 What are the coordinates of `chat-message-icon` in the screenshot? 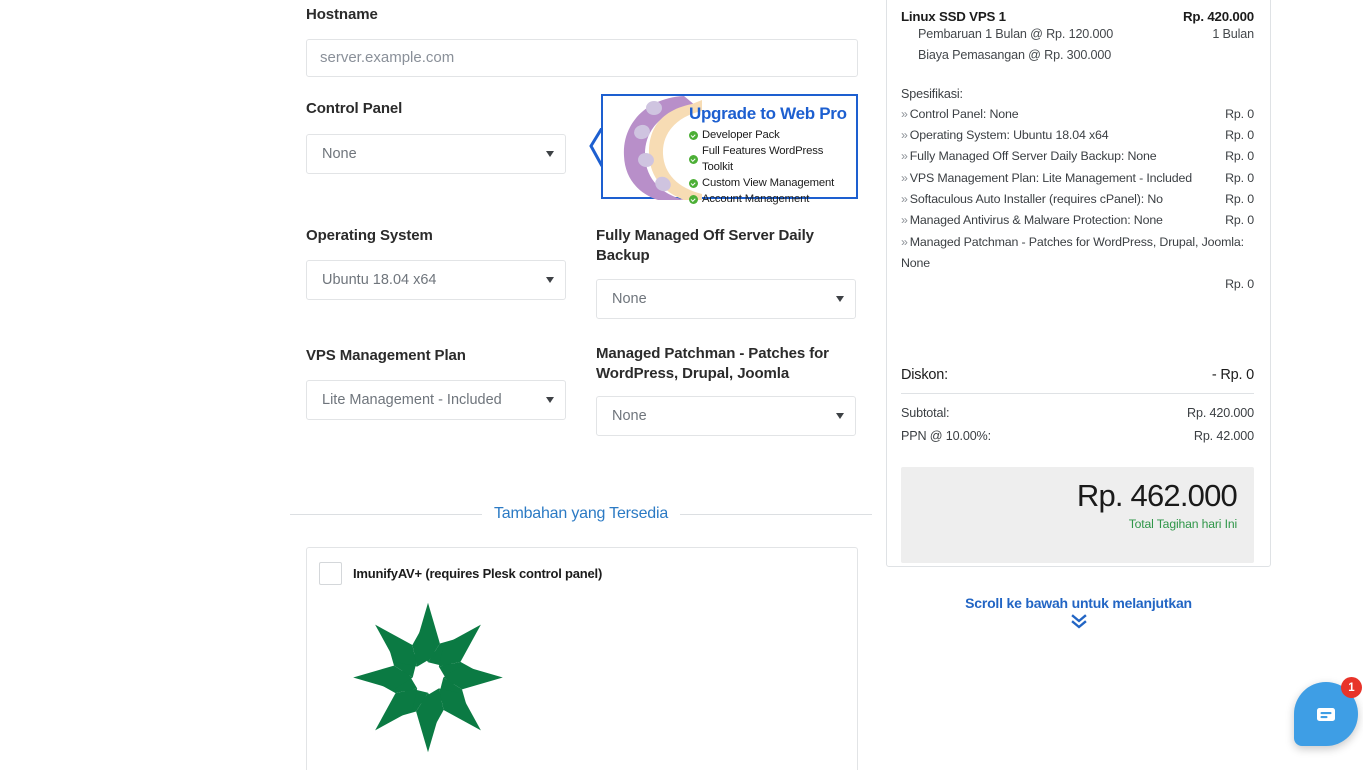 It's located at (1326, 714).